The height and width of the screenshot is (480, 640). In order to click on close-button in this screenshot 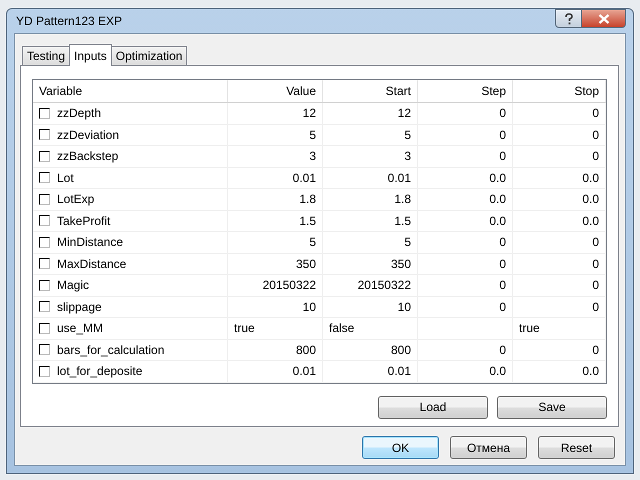, I will do `click(604, 18)`.